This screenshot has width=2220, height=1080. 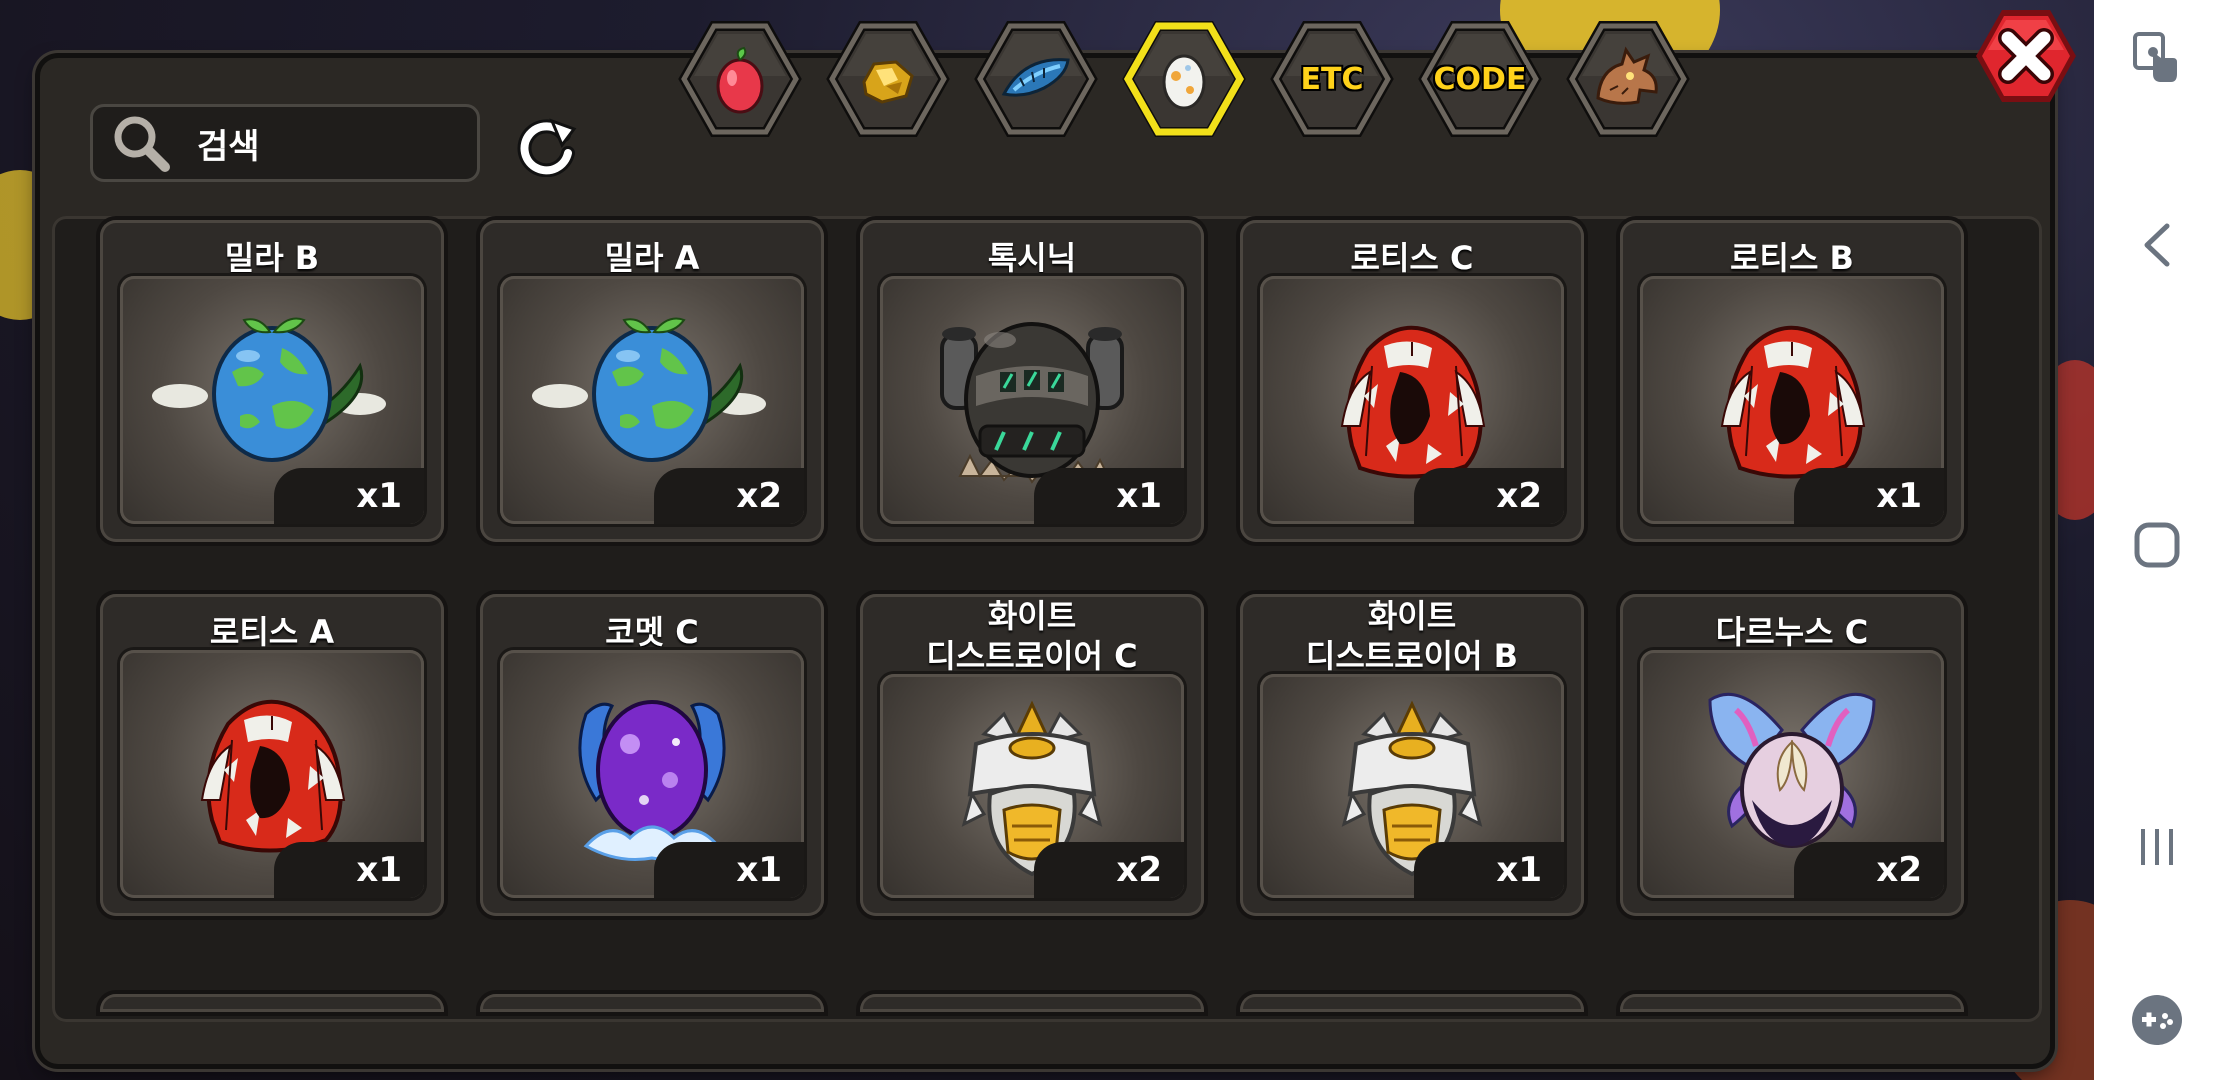 I want to click on item-name: 다르누스 C, so click(x=1792, y=632).